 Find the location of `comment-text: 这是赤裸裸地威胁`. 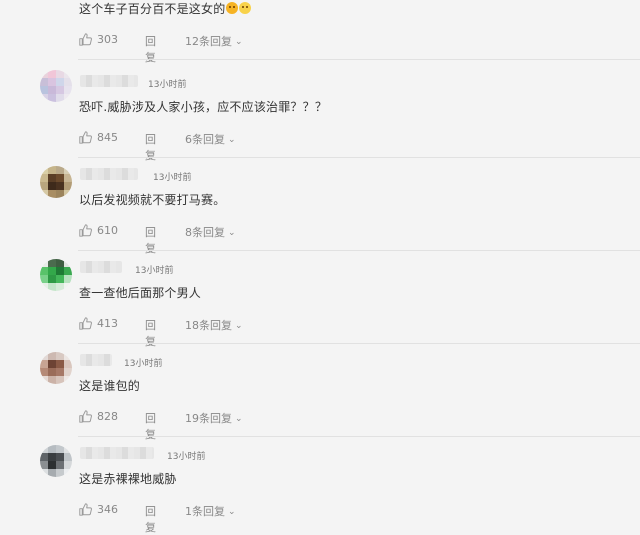

comment-text: 这是赤裸裸地威胁 is located at coordinates (128, 479).